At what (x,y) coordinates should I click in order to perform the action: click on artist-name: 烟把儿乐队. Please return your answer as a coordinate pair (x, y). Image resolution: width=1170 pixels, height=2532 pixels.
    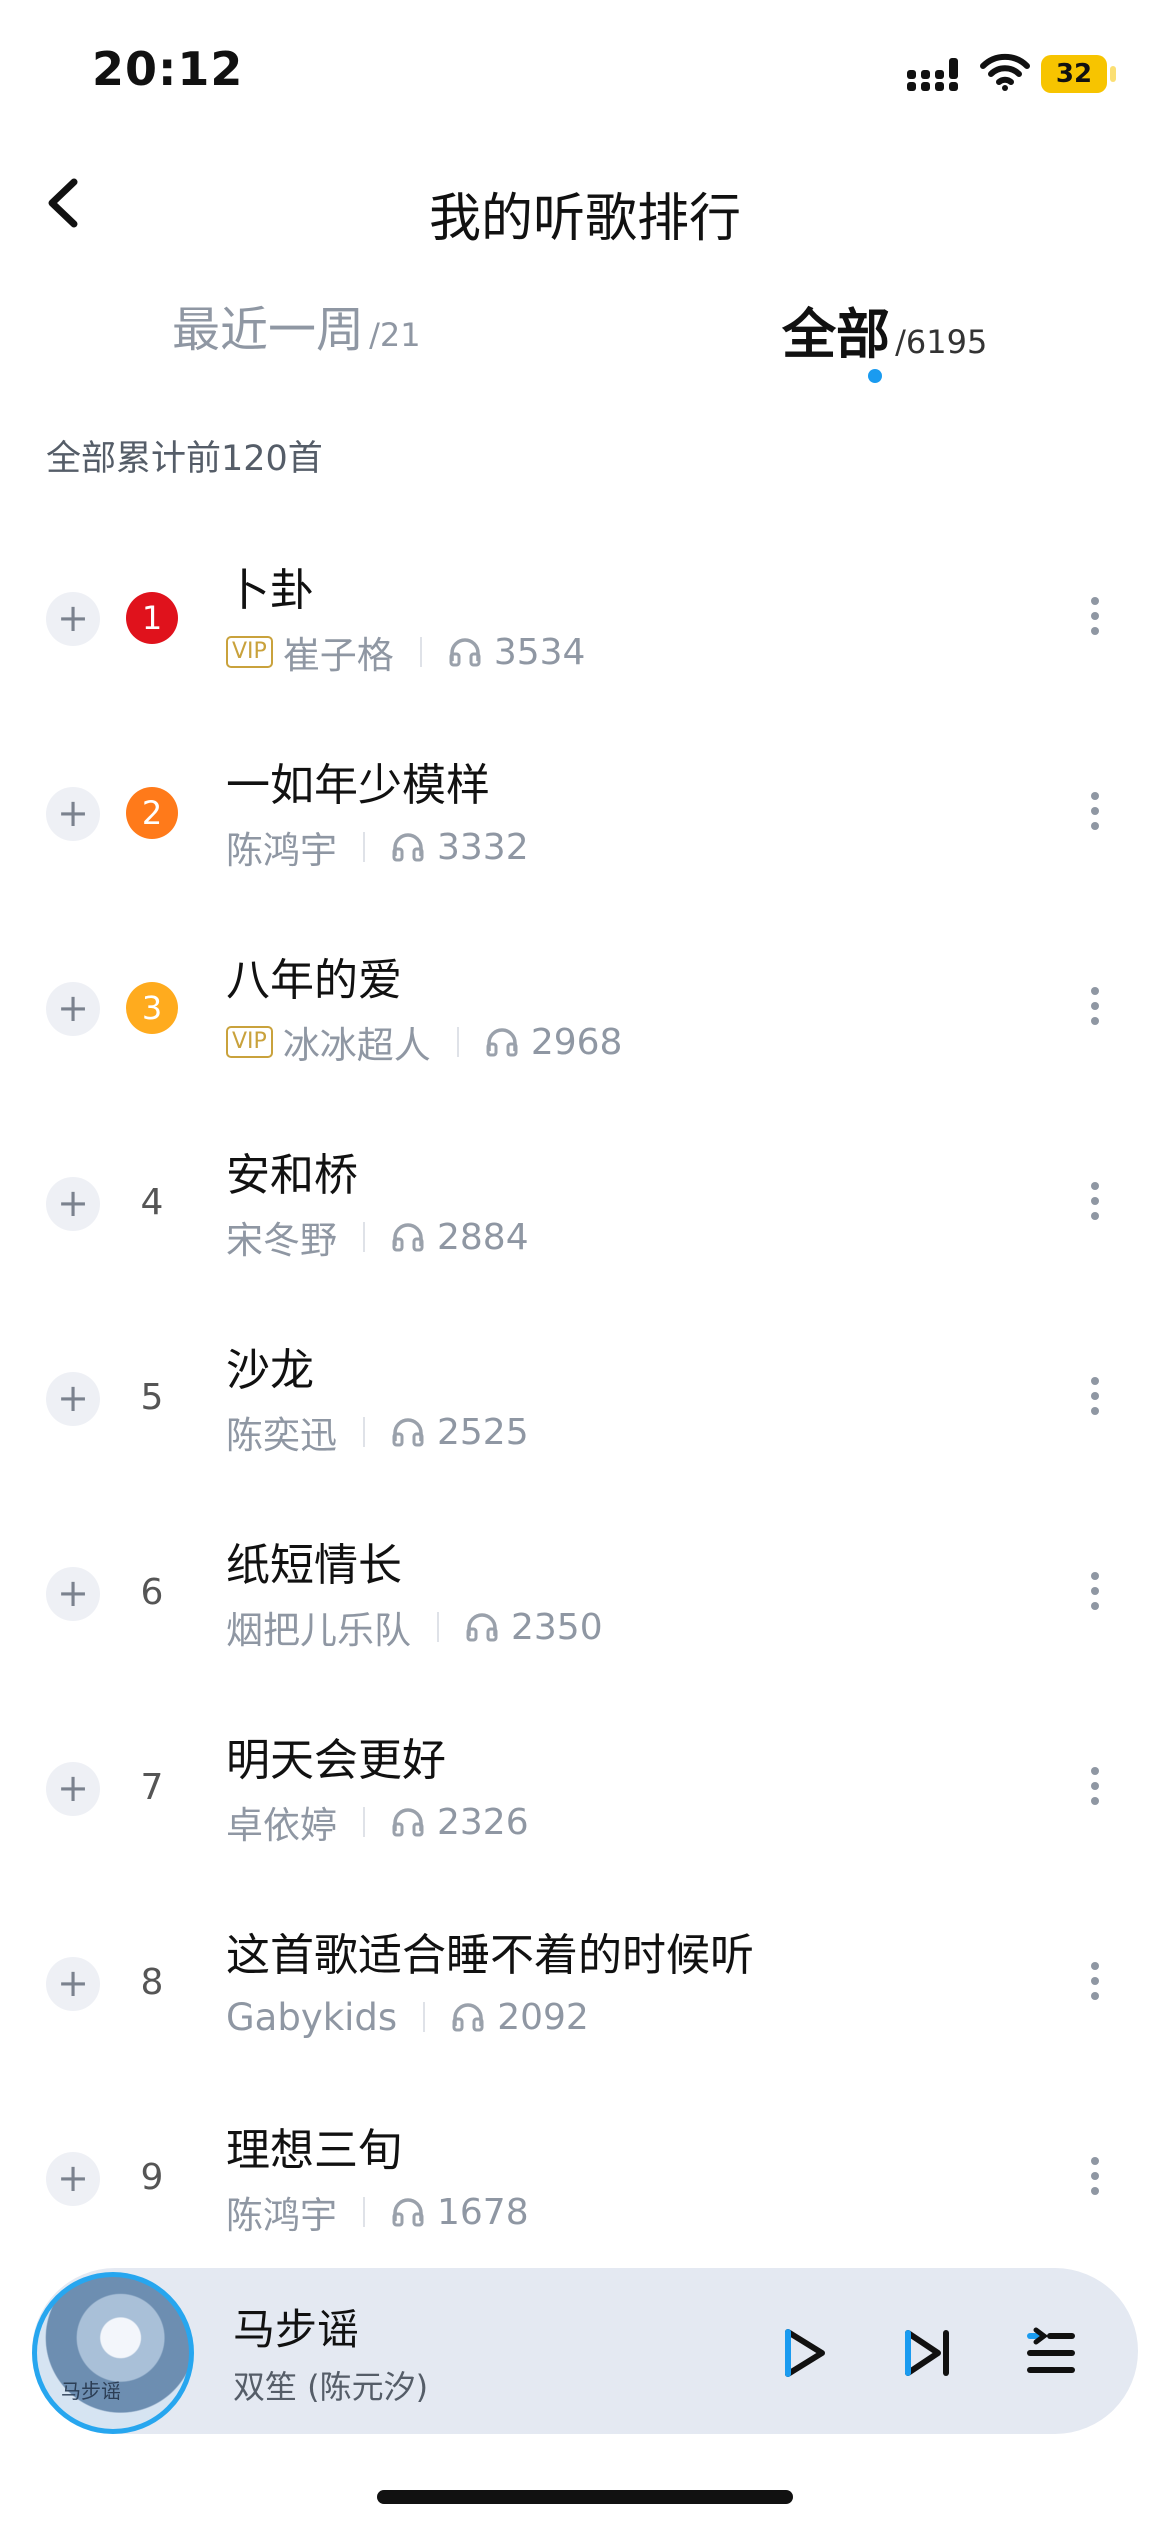
    Looking at the image, I should click on (318, 1627).